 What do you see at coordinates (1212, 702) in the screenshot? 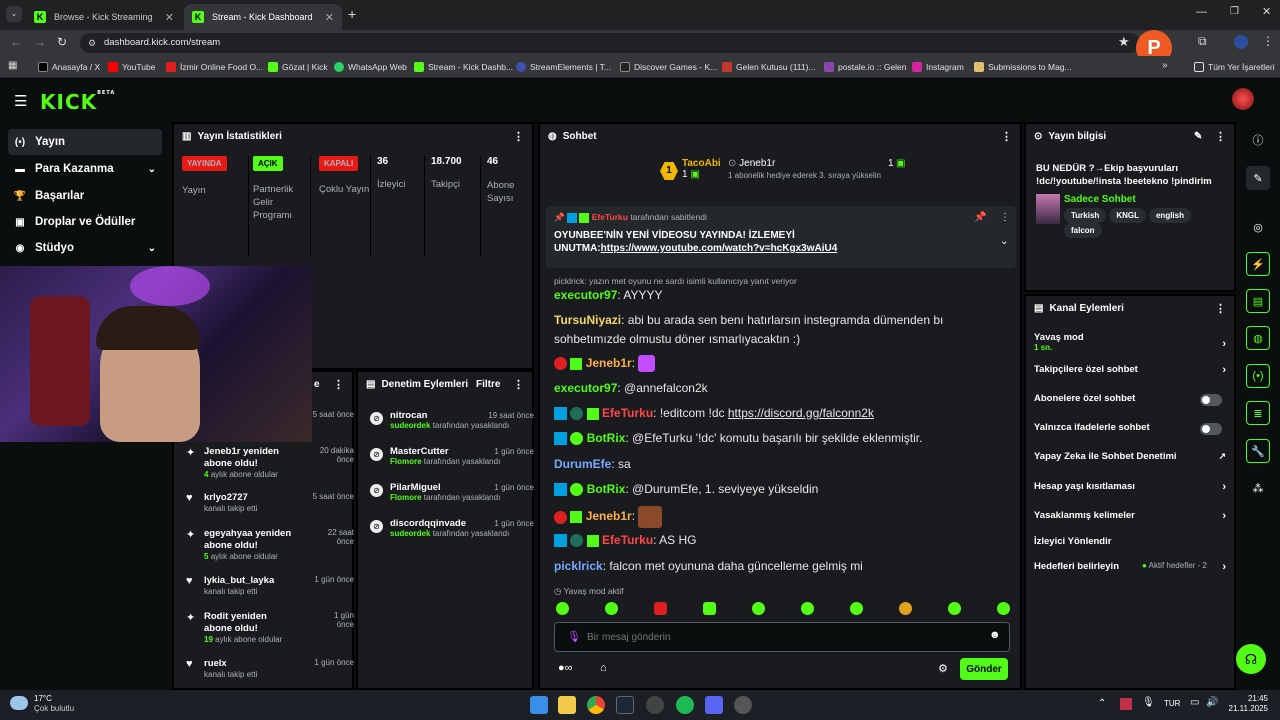
I see `volume-icon: 🔊` at bounding box center [1212, 702].